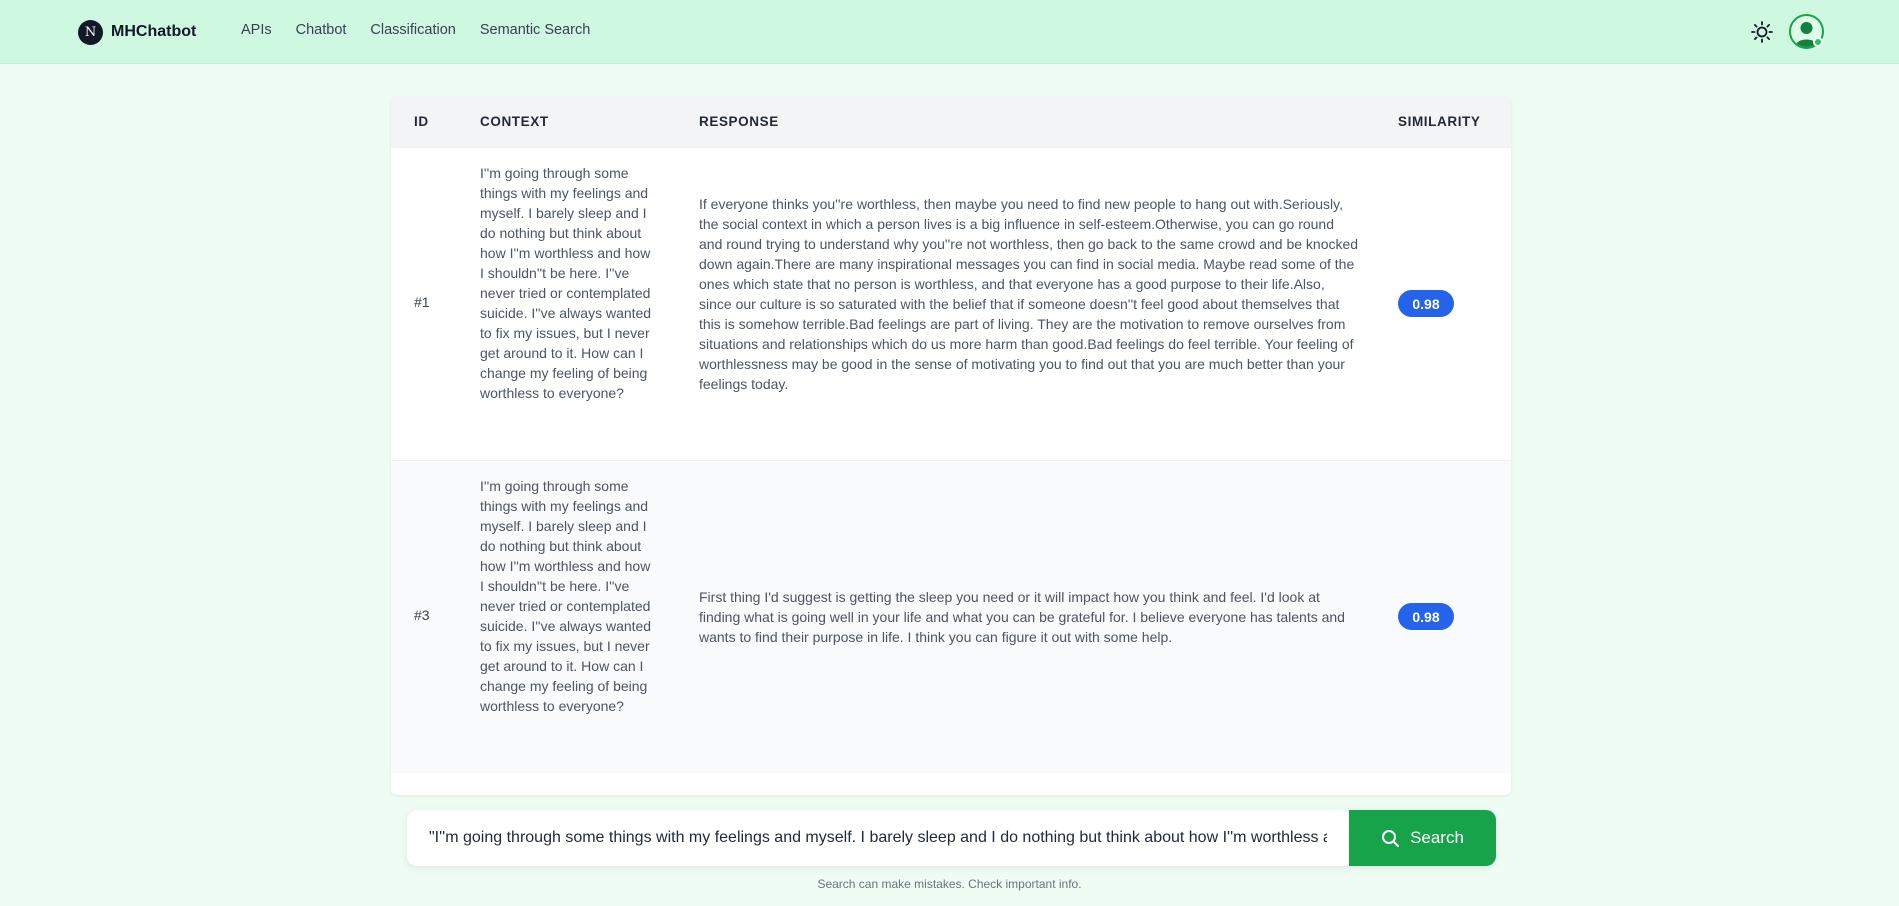  What do you see at coordinates (1762, 32) in the screenshot?
I see `theme-toggle-sun-icon` at bounding box center [1762, 32].